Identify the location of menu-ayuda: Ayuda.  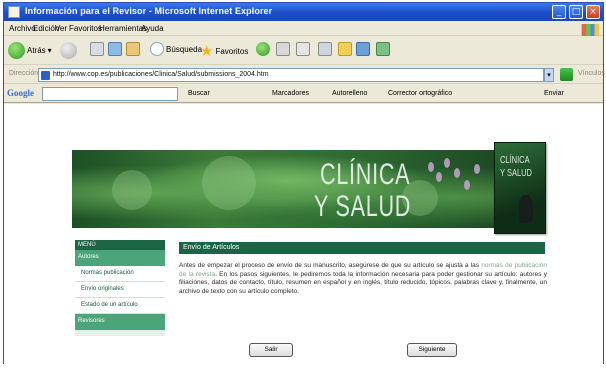
(152, 28).